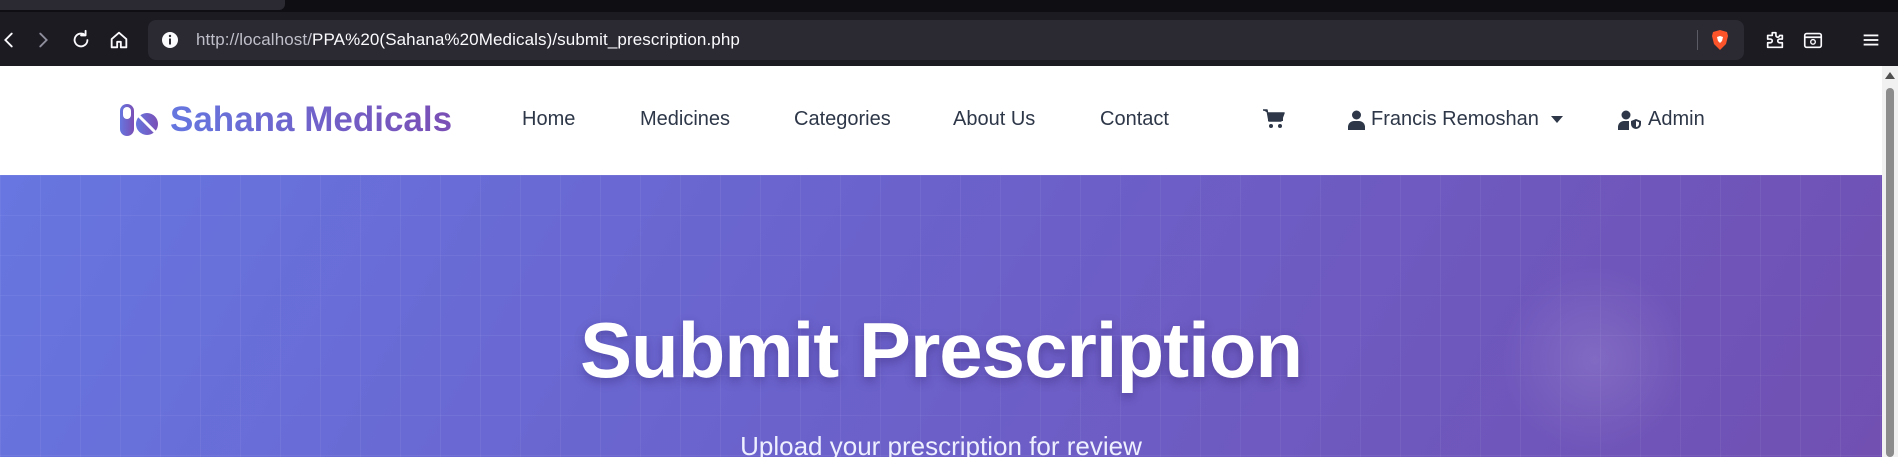 The width and height of the screenshot is (1898, 457). I want to click on nav-home: Home, so click(548, 119).